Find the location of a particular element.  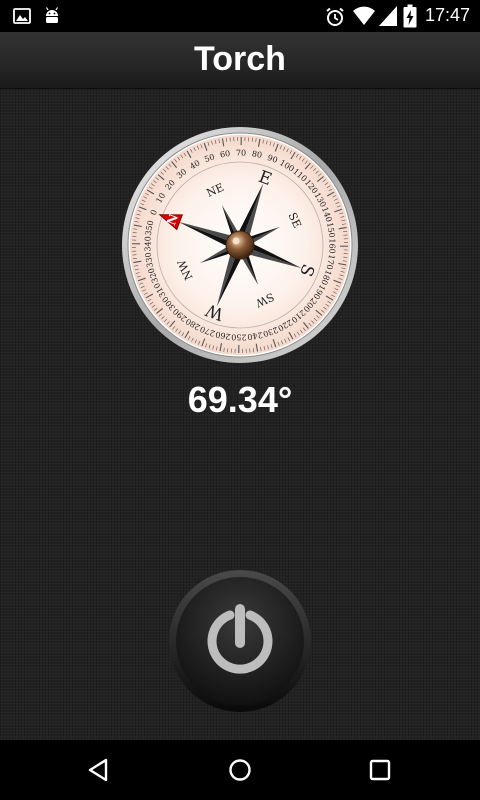

signal-icon is located at coordinates (388, 18).